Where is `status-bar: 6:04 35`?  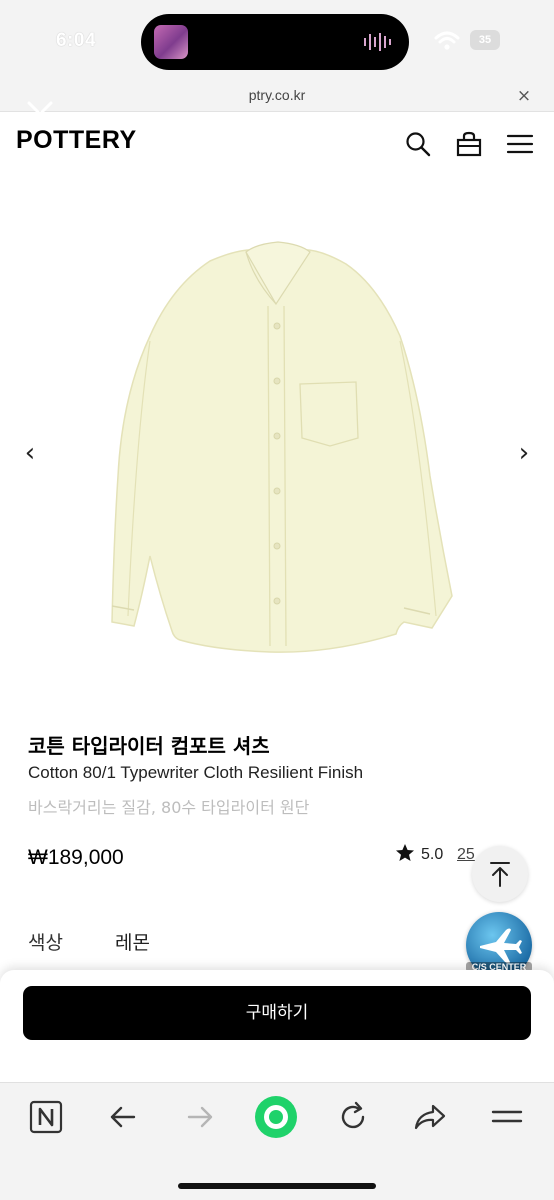
status-bar: 6:04 35 is located at coordinates (277, 41).